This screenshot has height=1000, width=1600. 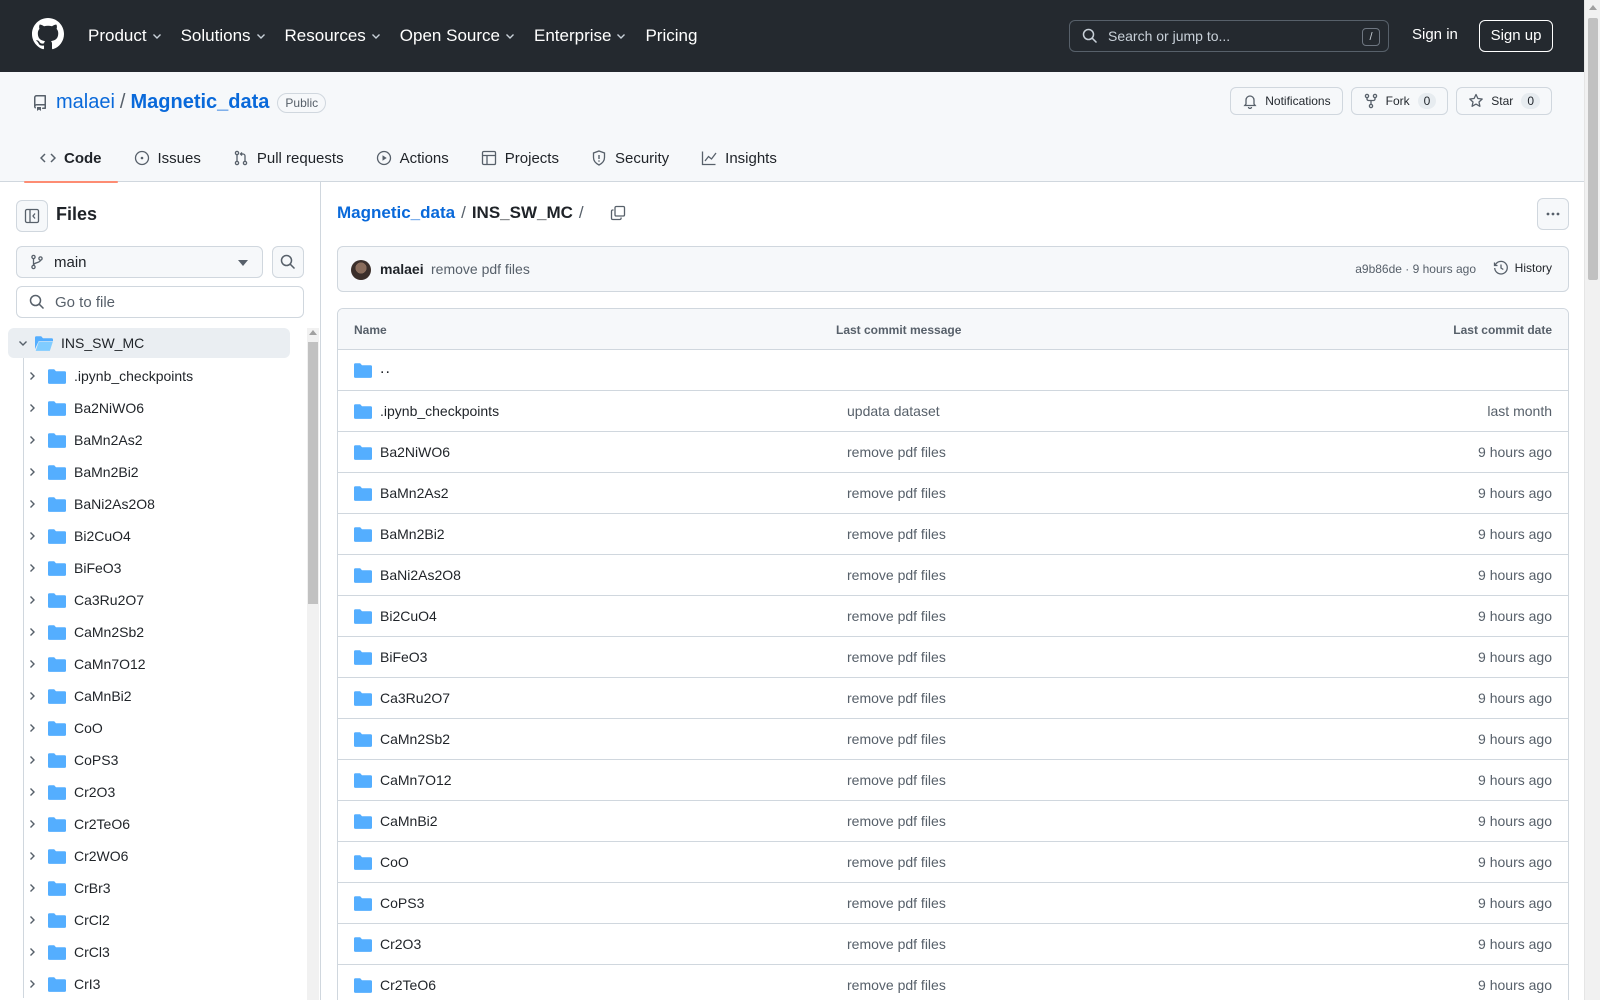 I want to click on table-row: Ba2NiWO6 remove pdf files 9 hours ago, so click(x=953, y=452).